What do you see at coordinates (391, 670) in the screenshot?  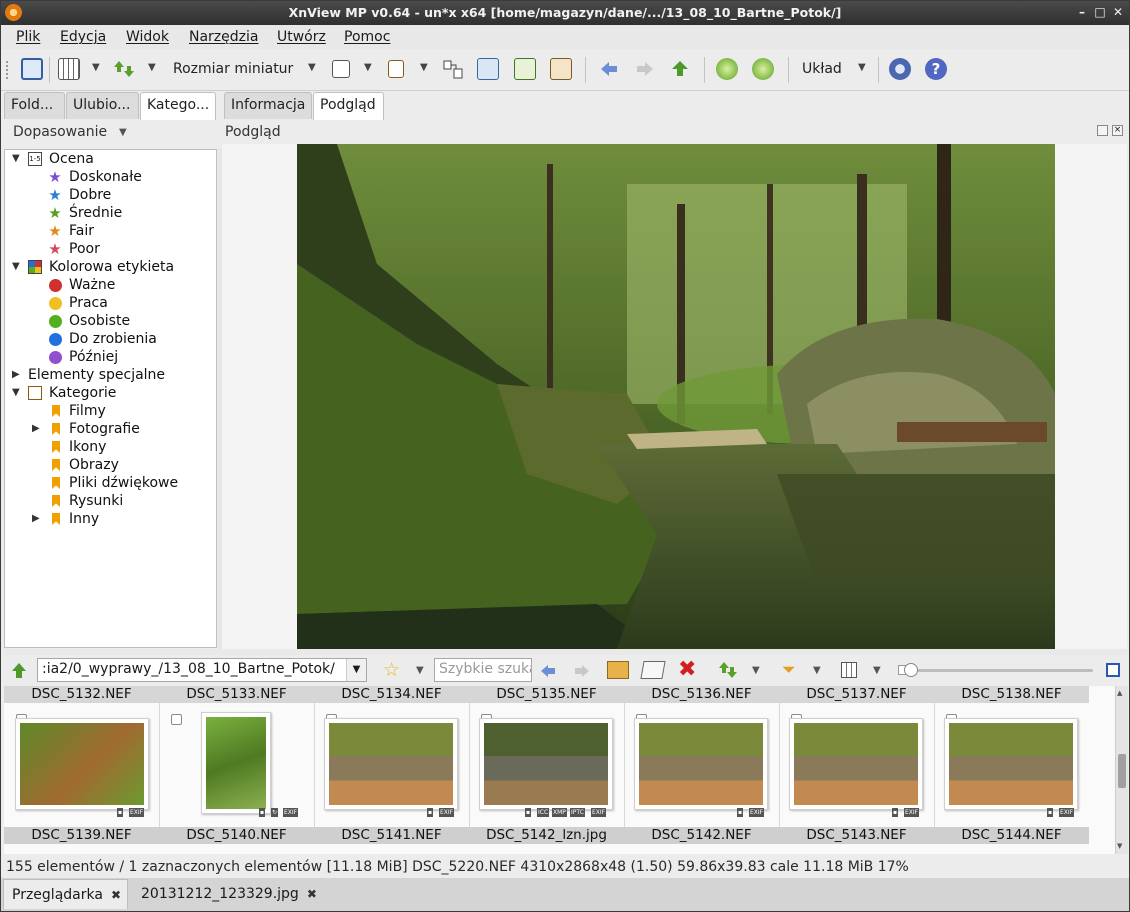 I see `favorite-star-icon: ☆` at bounding box center [391, 670].